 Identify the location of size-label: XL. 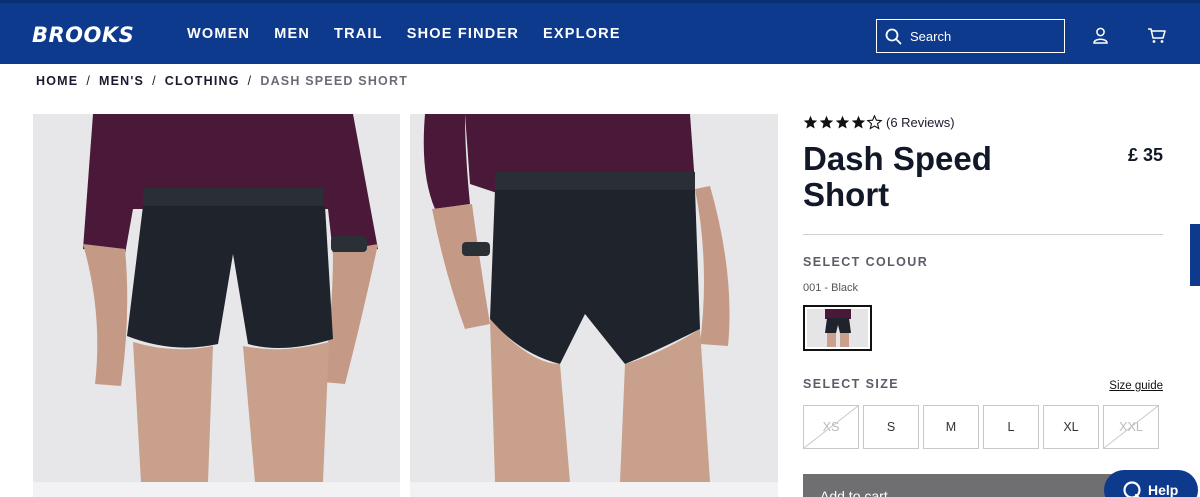
(1071, 427).